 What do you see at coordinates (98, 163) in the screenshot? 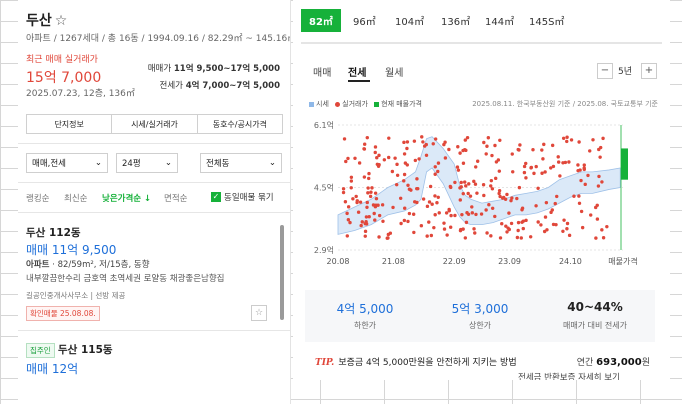
I see `chevron-down-icon: ⌄` at bounding box center [98, 163].